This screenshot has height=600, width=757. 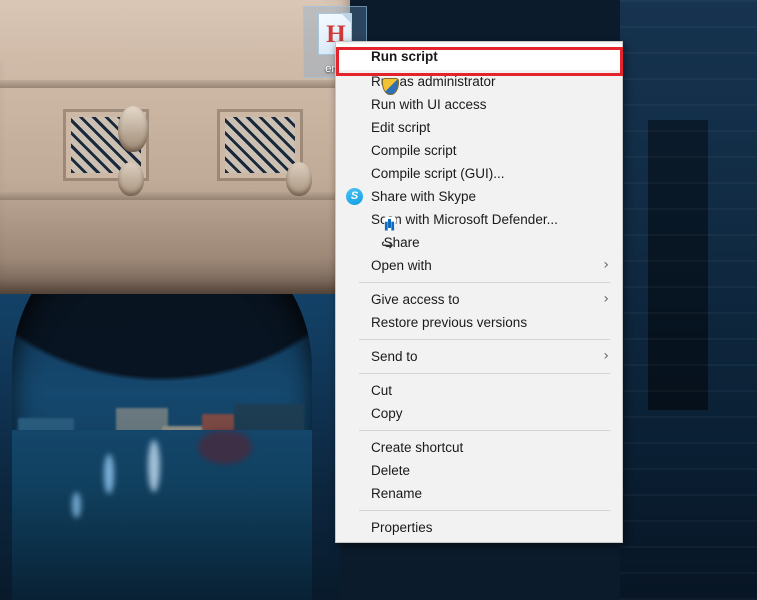 What do you see at coordinates (479, 356) in the screenshot?
I see `menu-item-send-to: Send to ›` at bounding box center [479, 356].